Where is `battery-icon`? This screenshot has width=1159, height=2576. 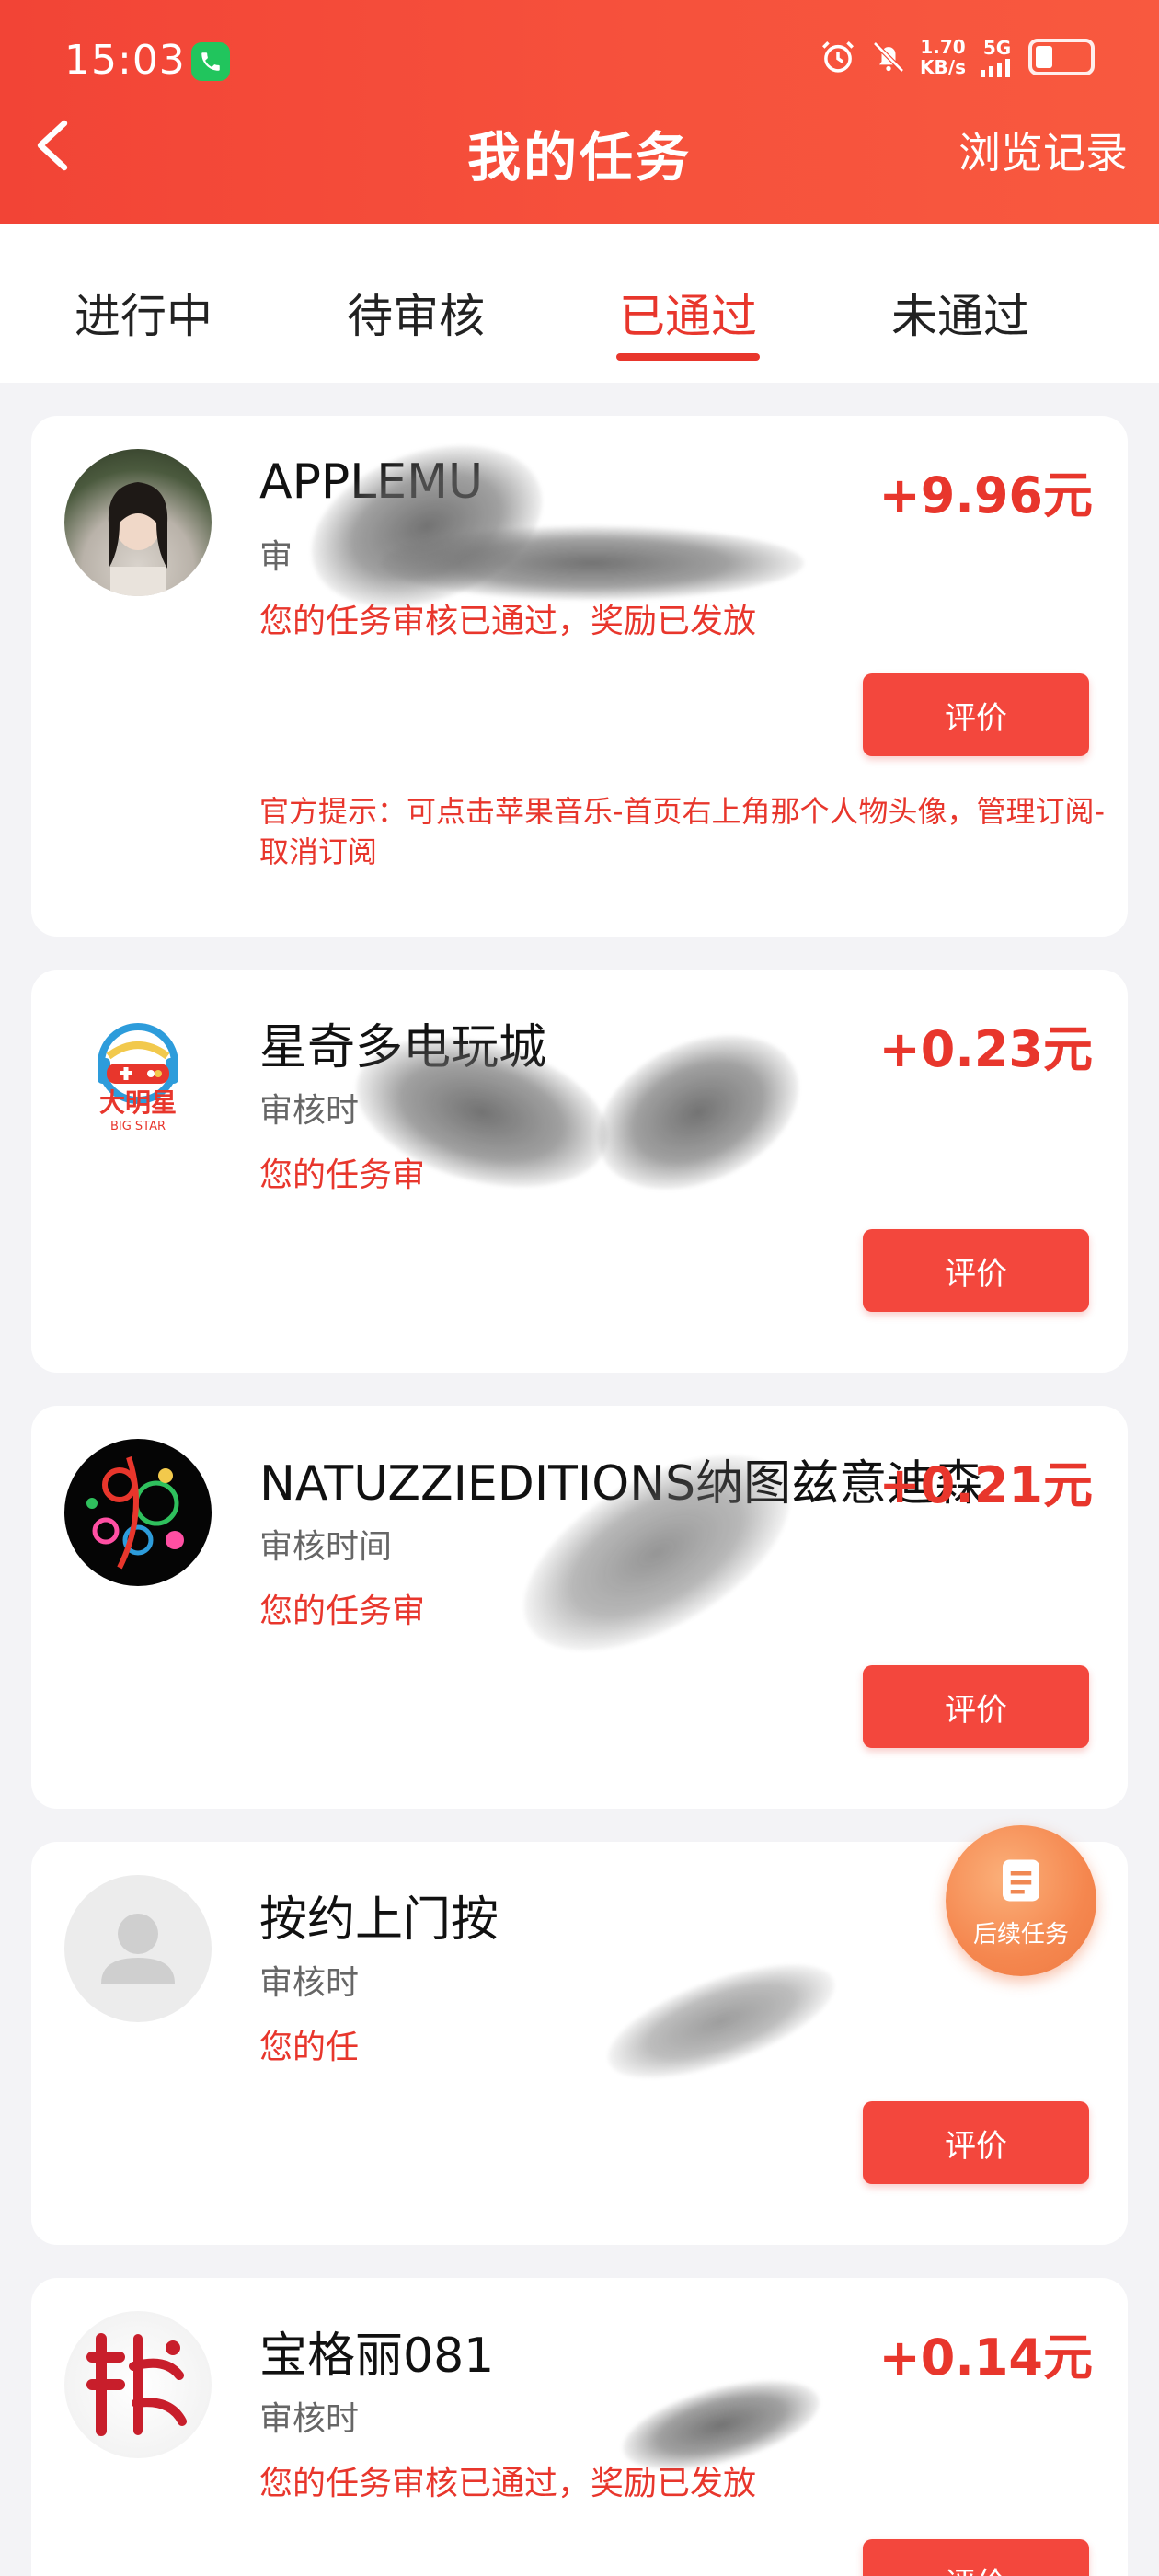 battery-icon is located at coordinates (1061, 57).